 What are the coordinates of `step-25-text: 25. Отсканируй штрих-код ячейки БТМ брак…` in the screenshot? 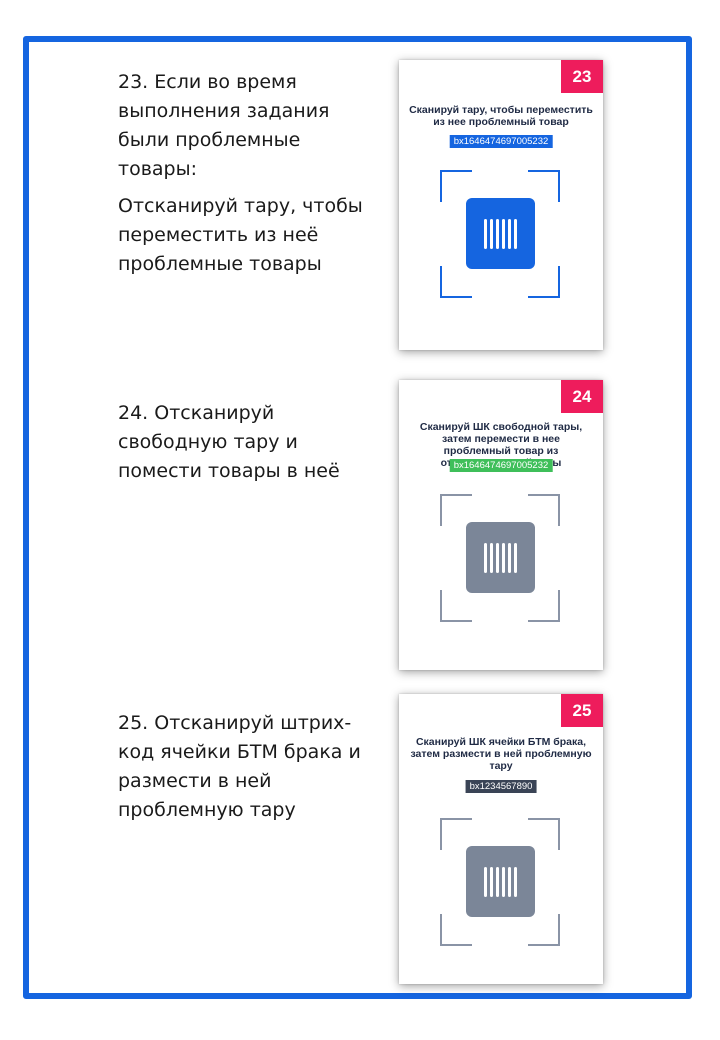 It's located at (243, 767).